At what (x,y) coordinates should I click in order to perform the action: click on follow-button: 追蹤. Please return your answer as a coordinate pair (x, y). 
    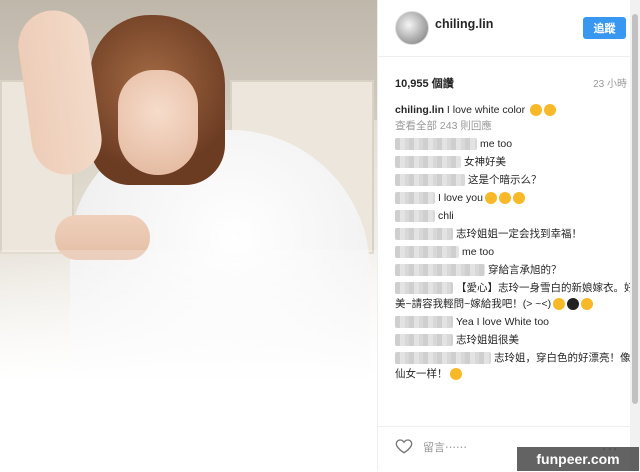
    Looking at the image, I should click on (604, 28).